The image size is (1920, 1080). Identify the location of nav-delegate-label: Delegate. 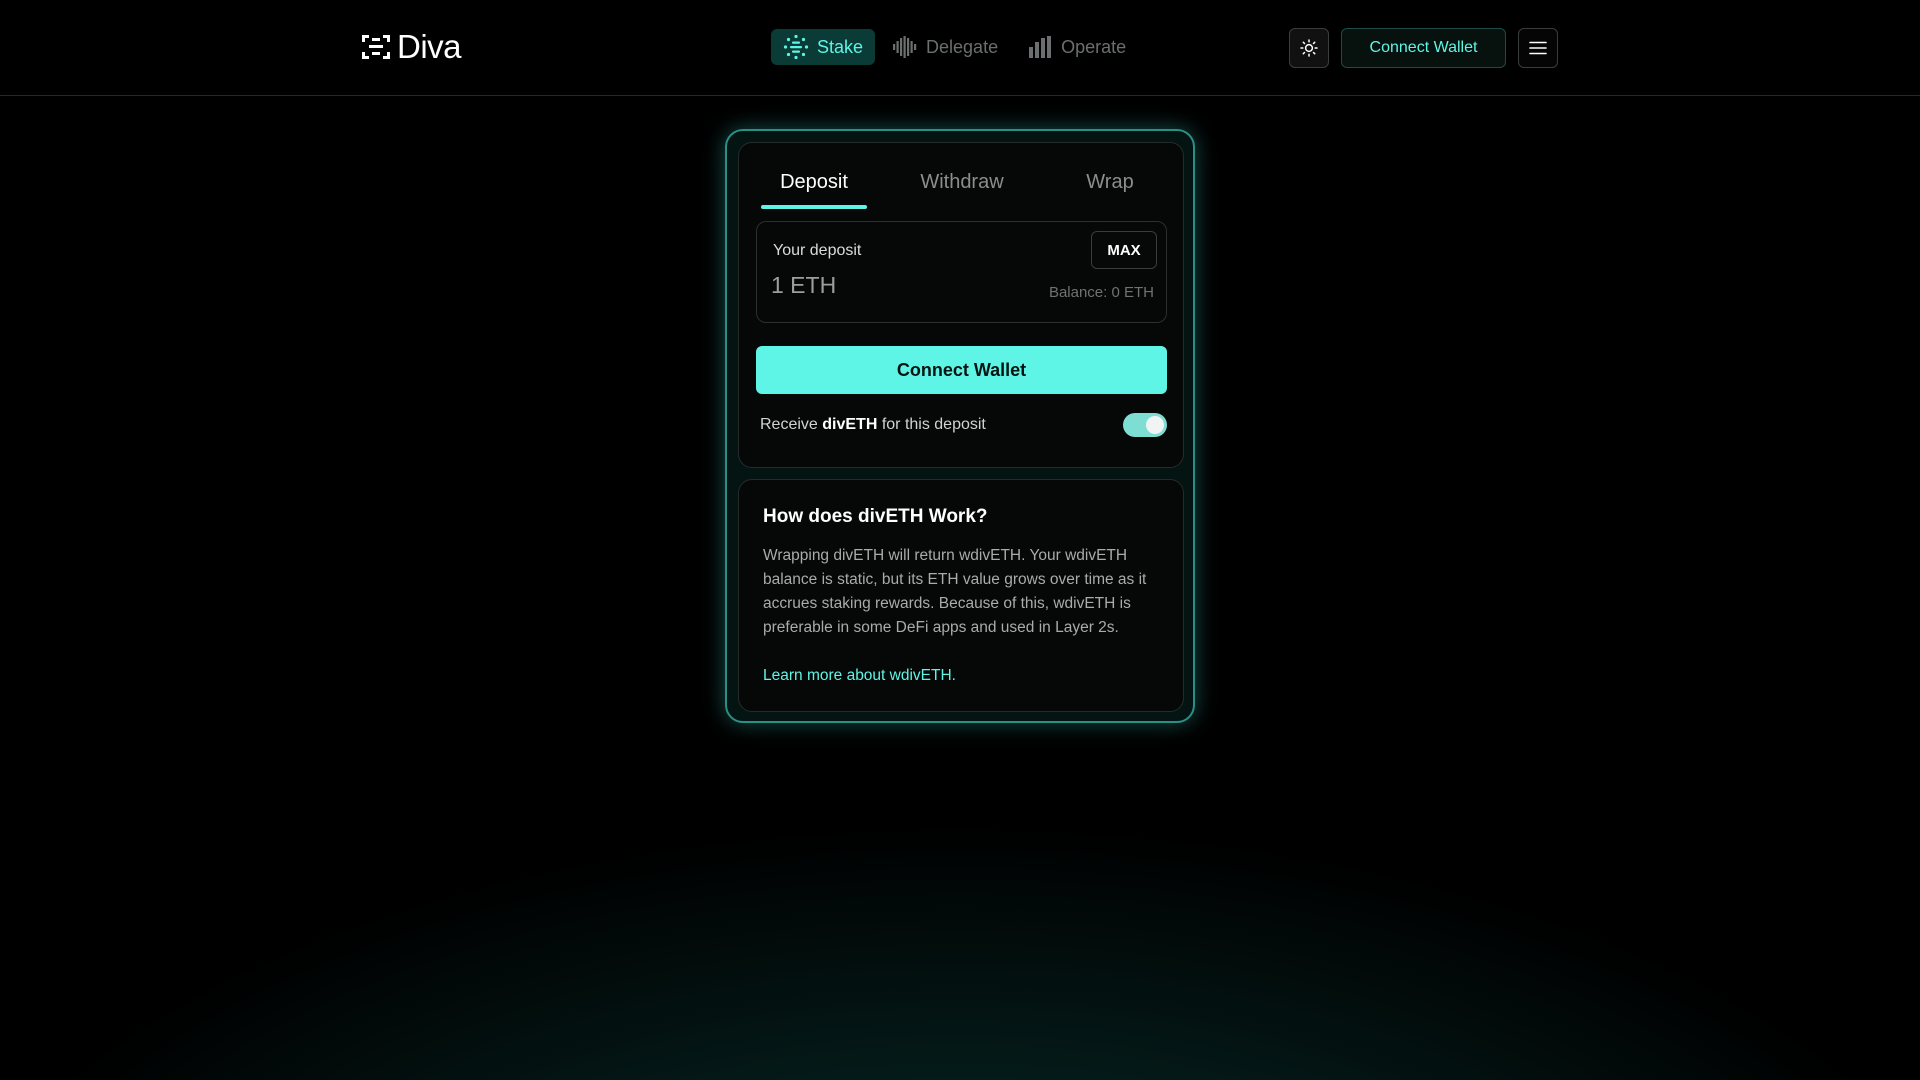
(962, 46).